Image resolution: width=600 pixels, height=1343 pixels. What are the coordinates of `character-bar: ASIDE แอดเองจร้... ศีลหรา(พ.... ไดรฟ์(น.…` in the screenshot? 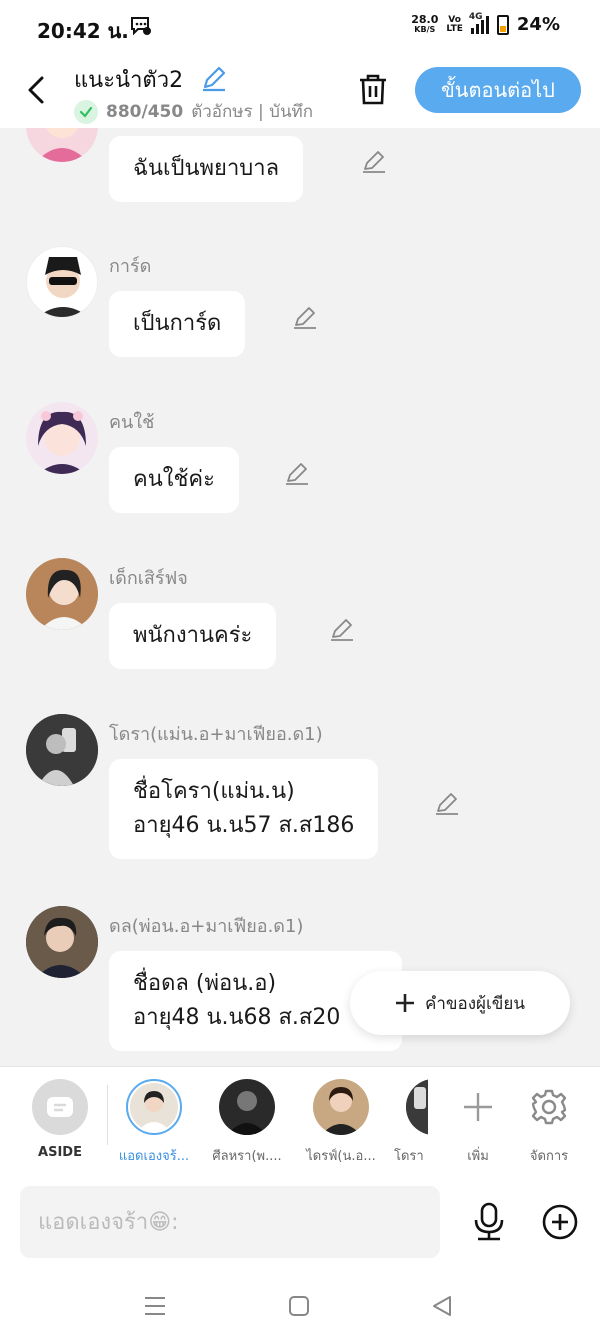 It's located at (300, 1120).